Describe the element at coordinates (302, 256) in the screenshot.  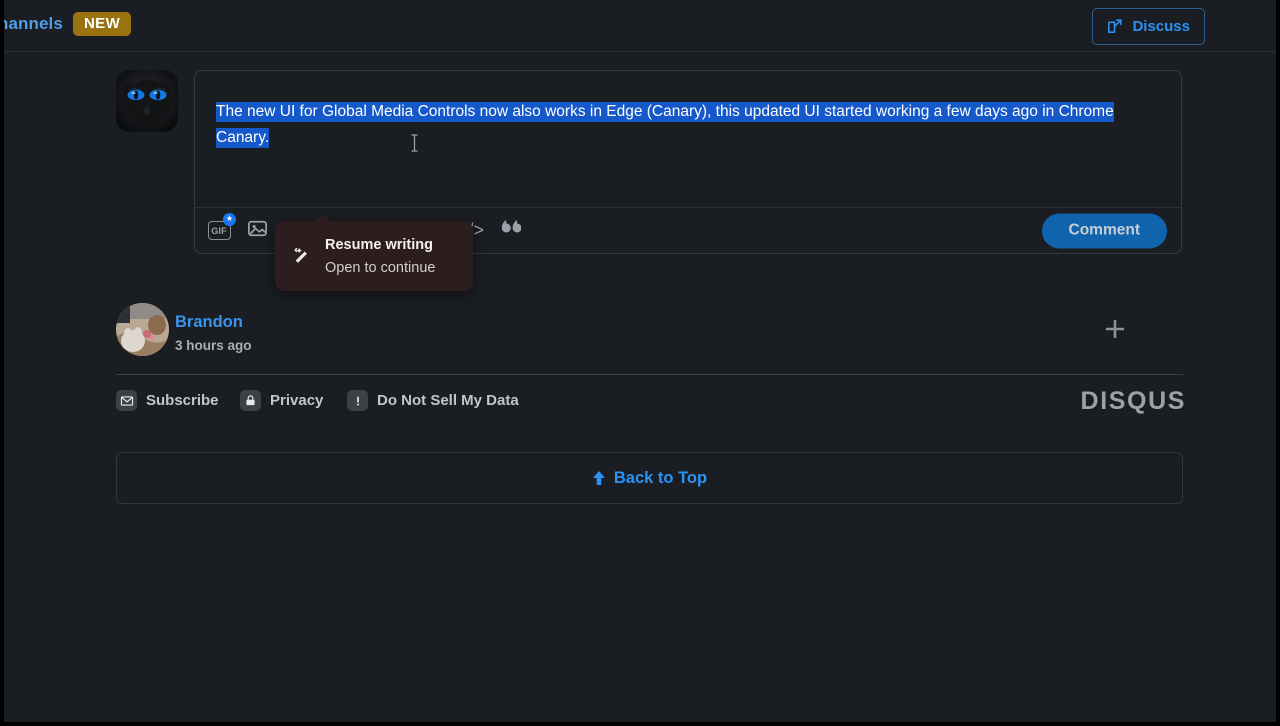
I see `magic-wand-pencil-icon` at that location.